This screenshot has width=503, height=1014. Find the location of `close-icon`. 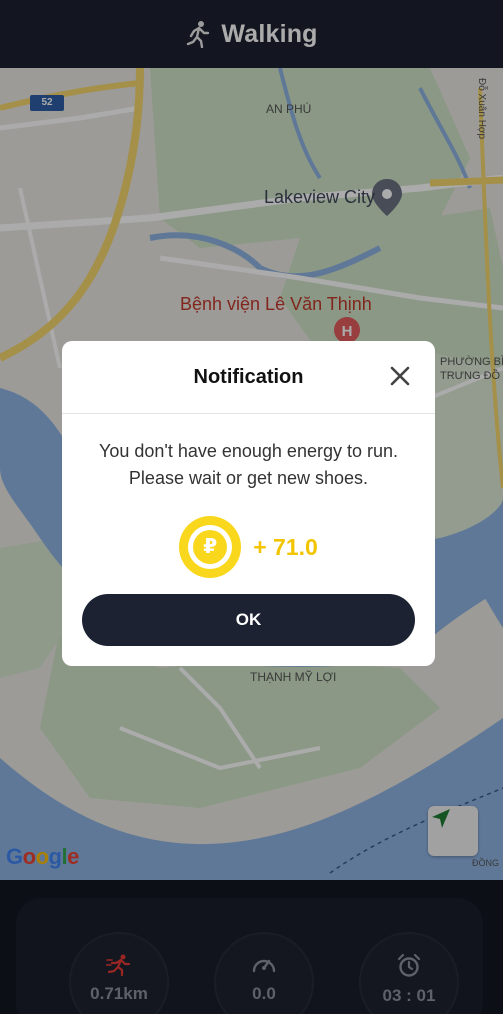

close-icon is located at coordinates (400, 376).